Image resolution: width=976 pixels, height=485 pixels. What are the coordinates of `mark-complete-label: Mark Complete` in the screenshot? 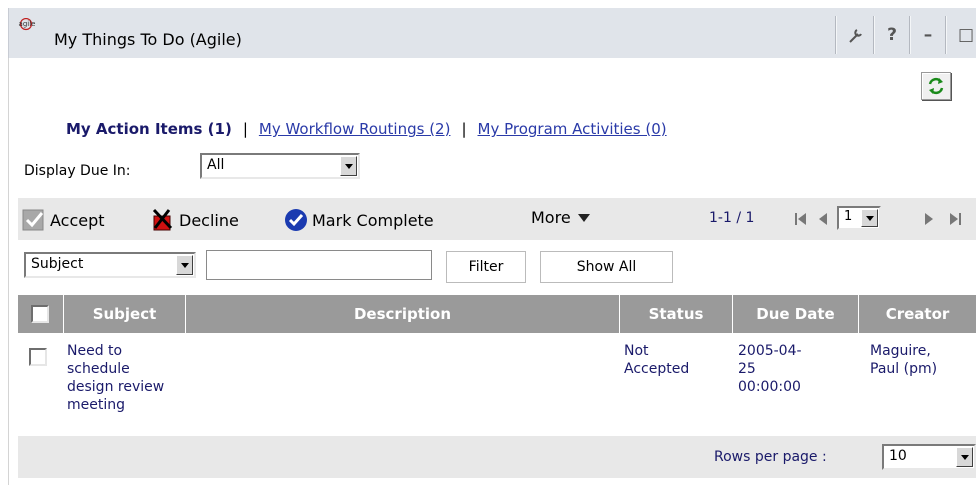 It's located at (373, 220).